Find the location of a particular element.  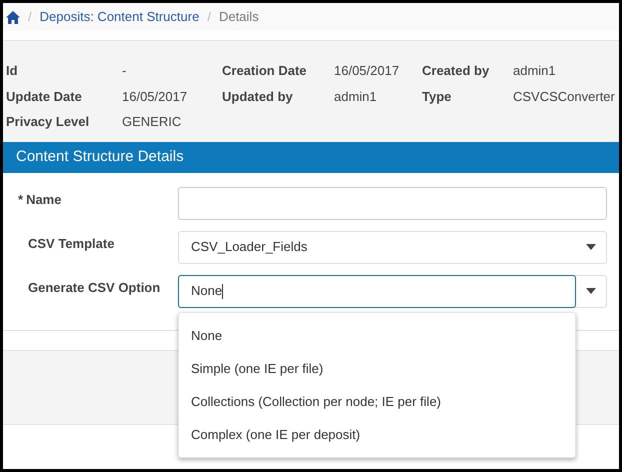

field-label: CSV Template is located at coordinates (71, 243).